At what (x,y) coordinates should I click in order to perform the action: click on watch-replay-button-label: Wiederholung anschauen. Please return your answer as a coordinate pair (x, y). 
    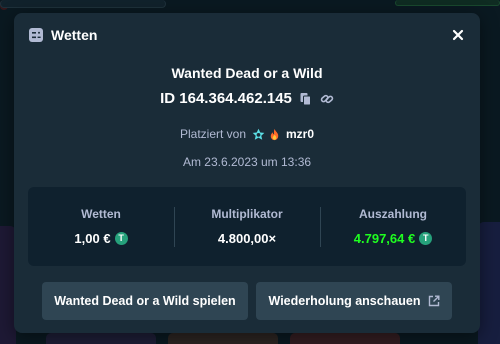
    Looking at the image, I should click on (344, 301).